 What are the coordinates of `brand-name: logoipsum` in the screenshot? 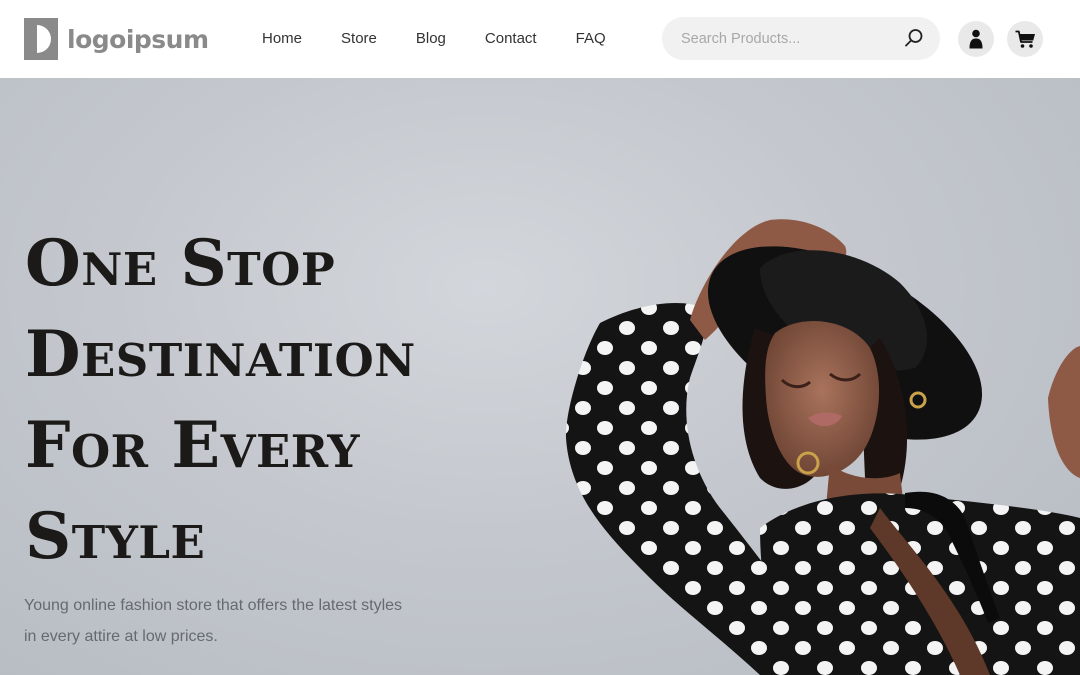 It's located at (138, 39).